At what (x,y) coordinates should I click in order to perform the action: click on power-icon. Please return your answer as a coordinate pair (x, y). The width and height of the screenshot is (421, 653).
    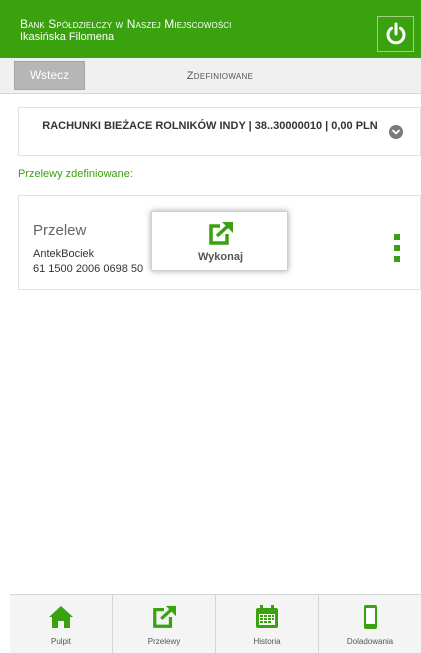
    Looking at the image, I should click on (395, 33).